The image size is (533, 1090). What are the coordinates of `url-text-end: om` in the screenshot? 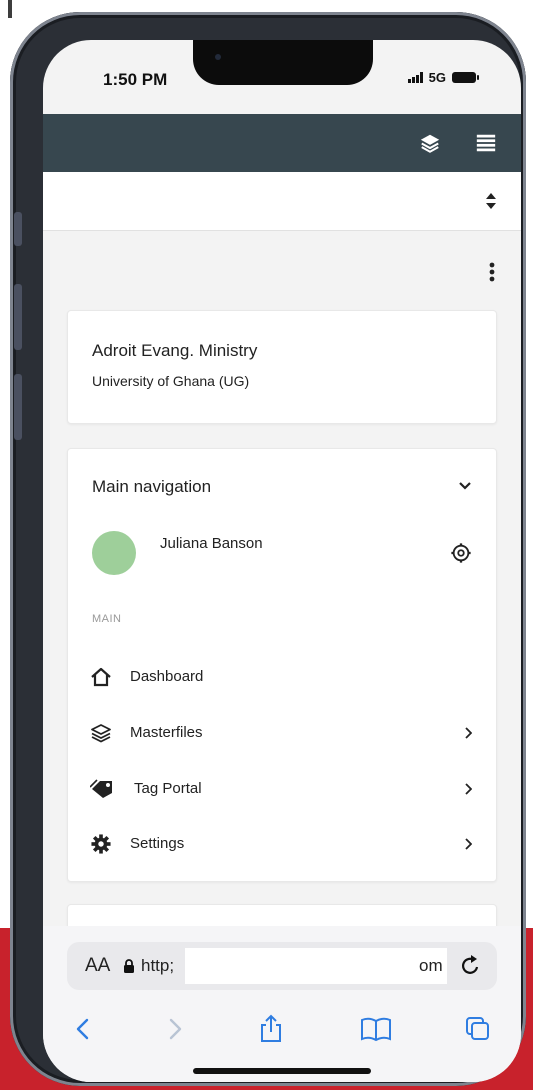 It's located at (431, 965).